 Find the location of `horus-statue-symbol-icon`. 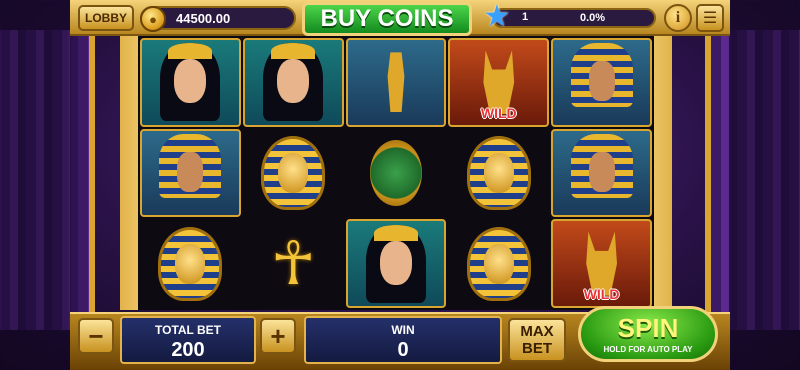

horus-statue-symbol-icon is located at coordinates (396, 82).